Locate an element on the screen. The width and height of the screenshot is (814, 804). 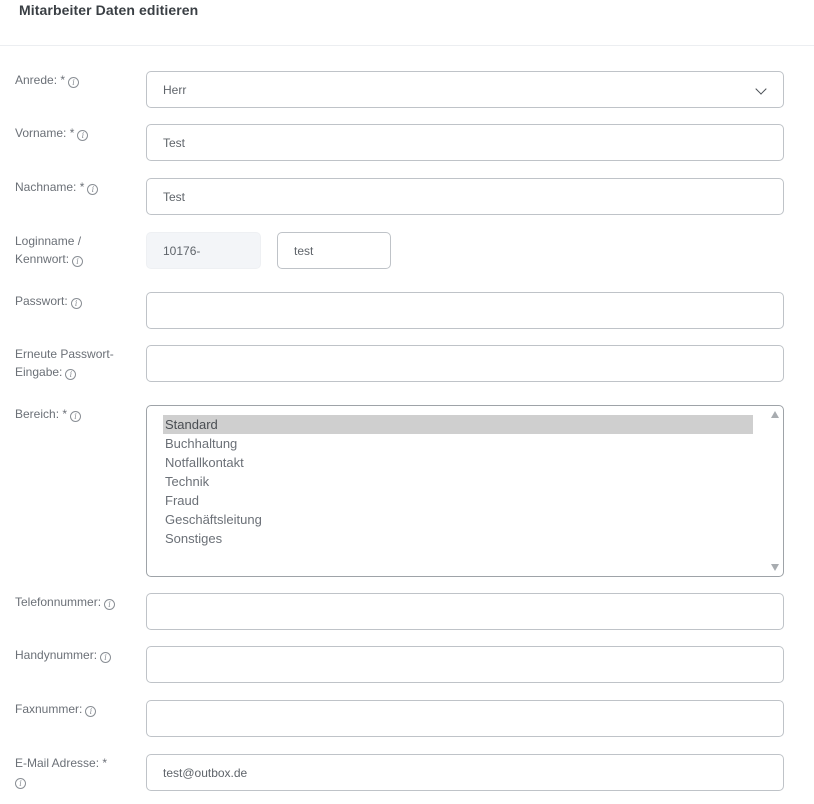
bereich-option-notfallkontakt: Notfallkontakt is located at coordinates (458, 462).